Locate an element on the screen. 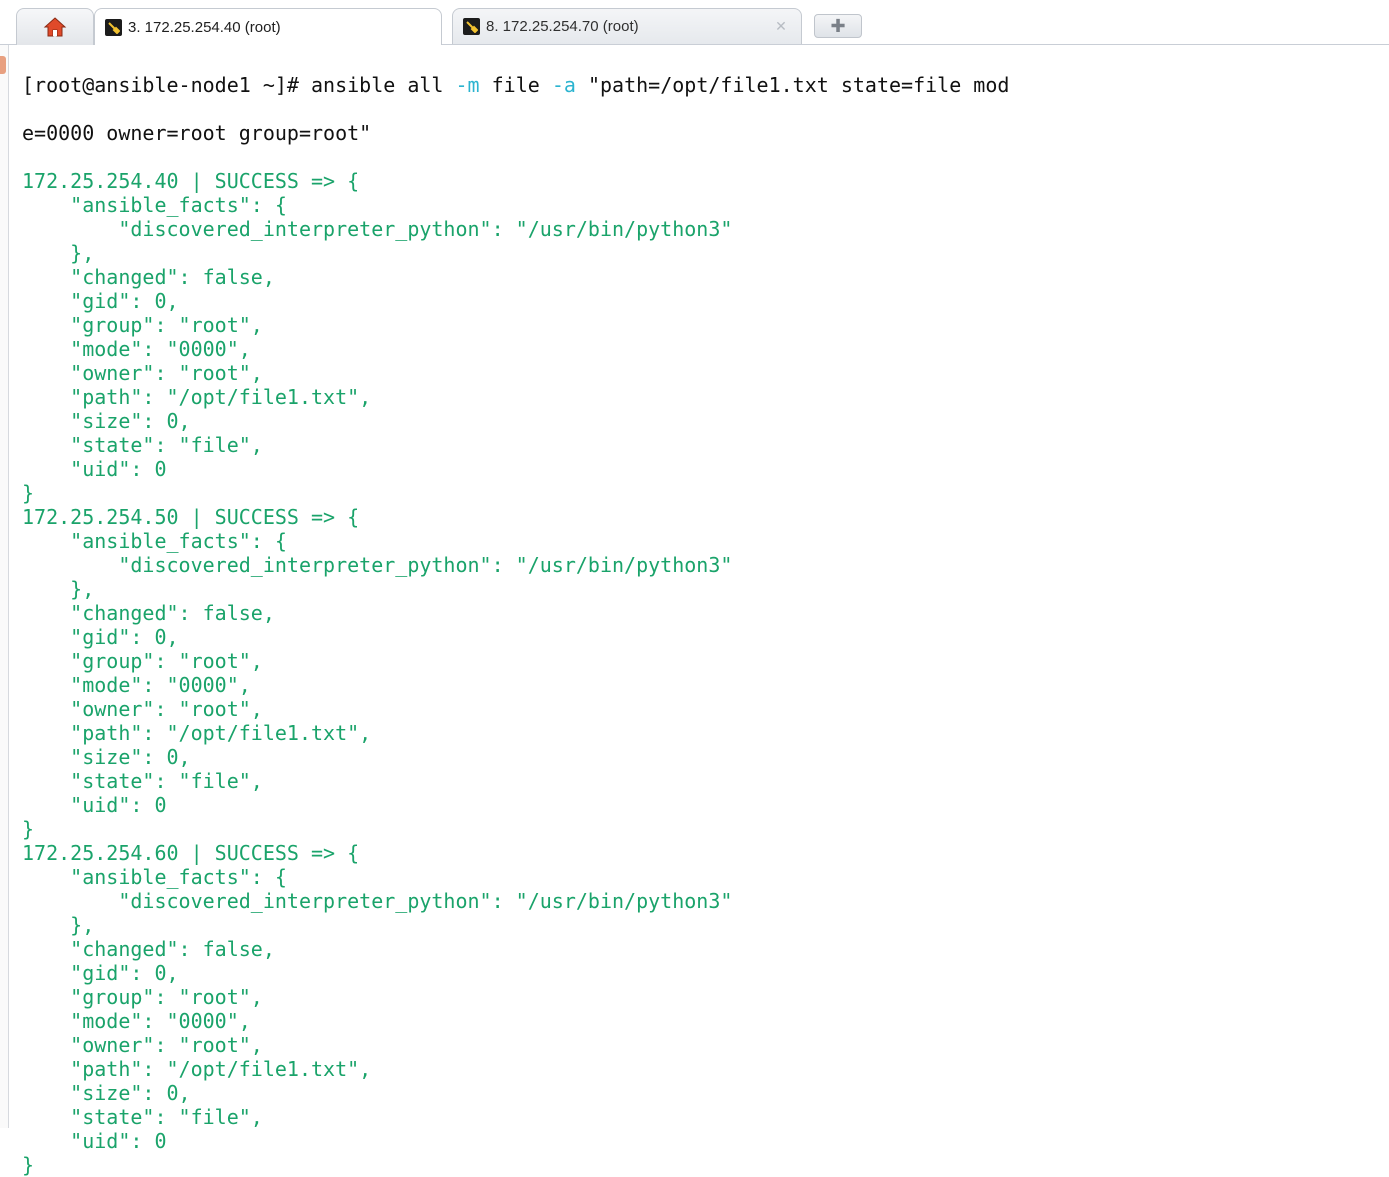  tab-session-1: 3. 172.25.254.40 (root) is located at coordinates (268, 26).